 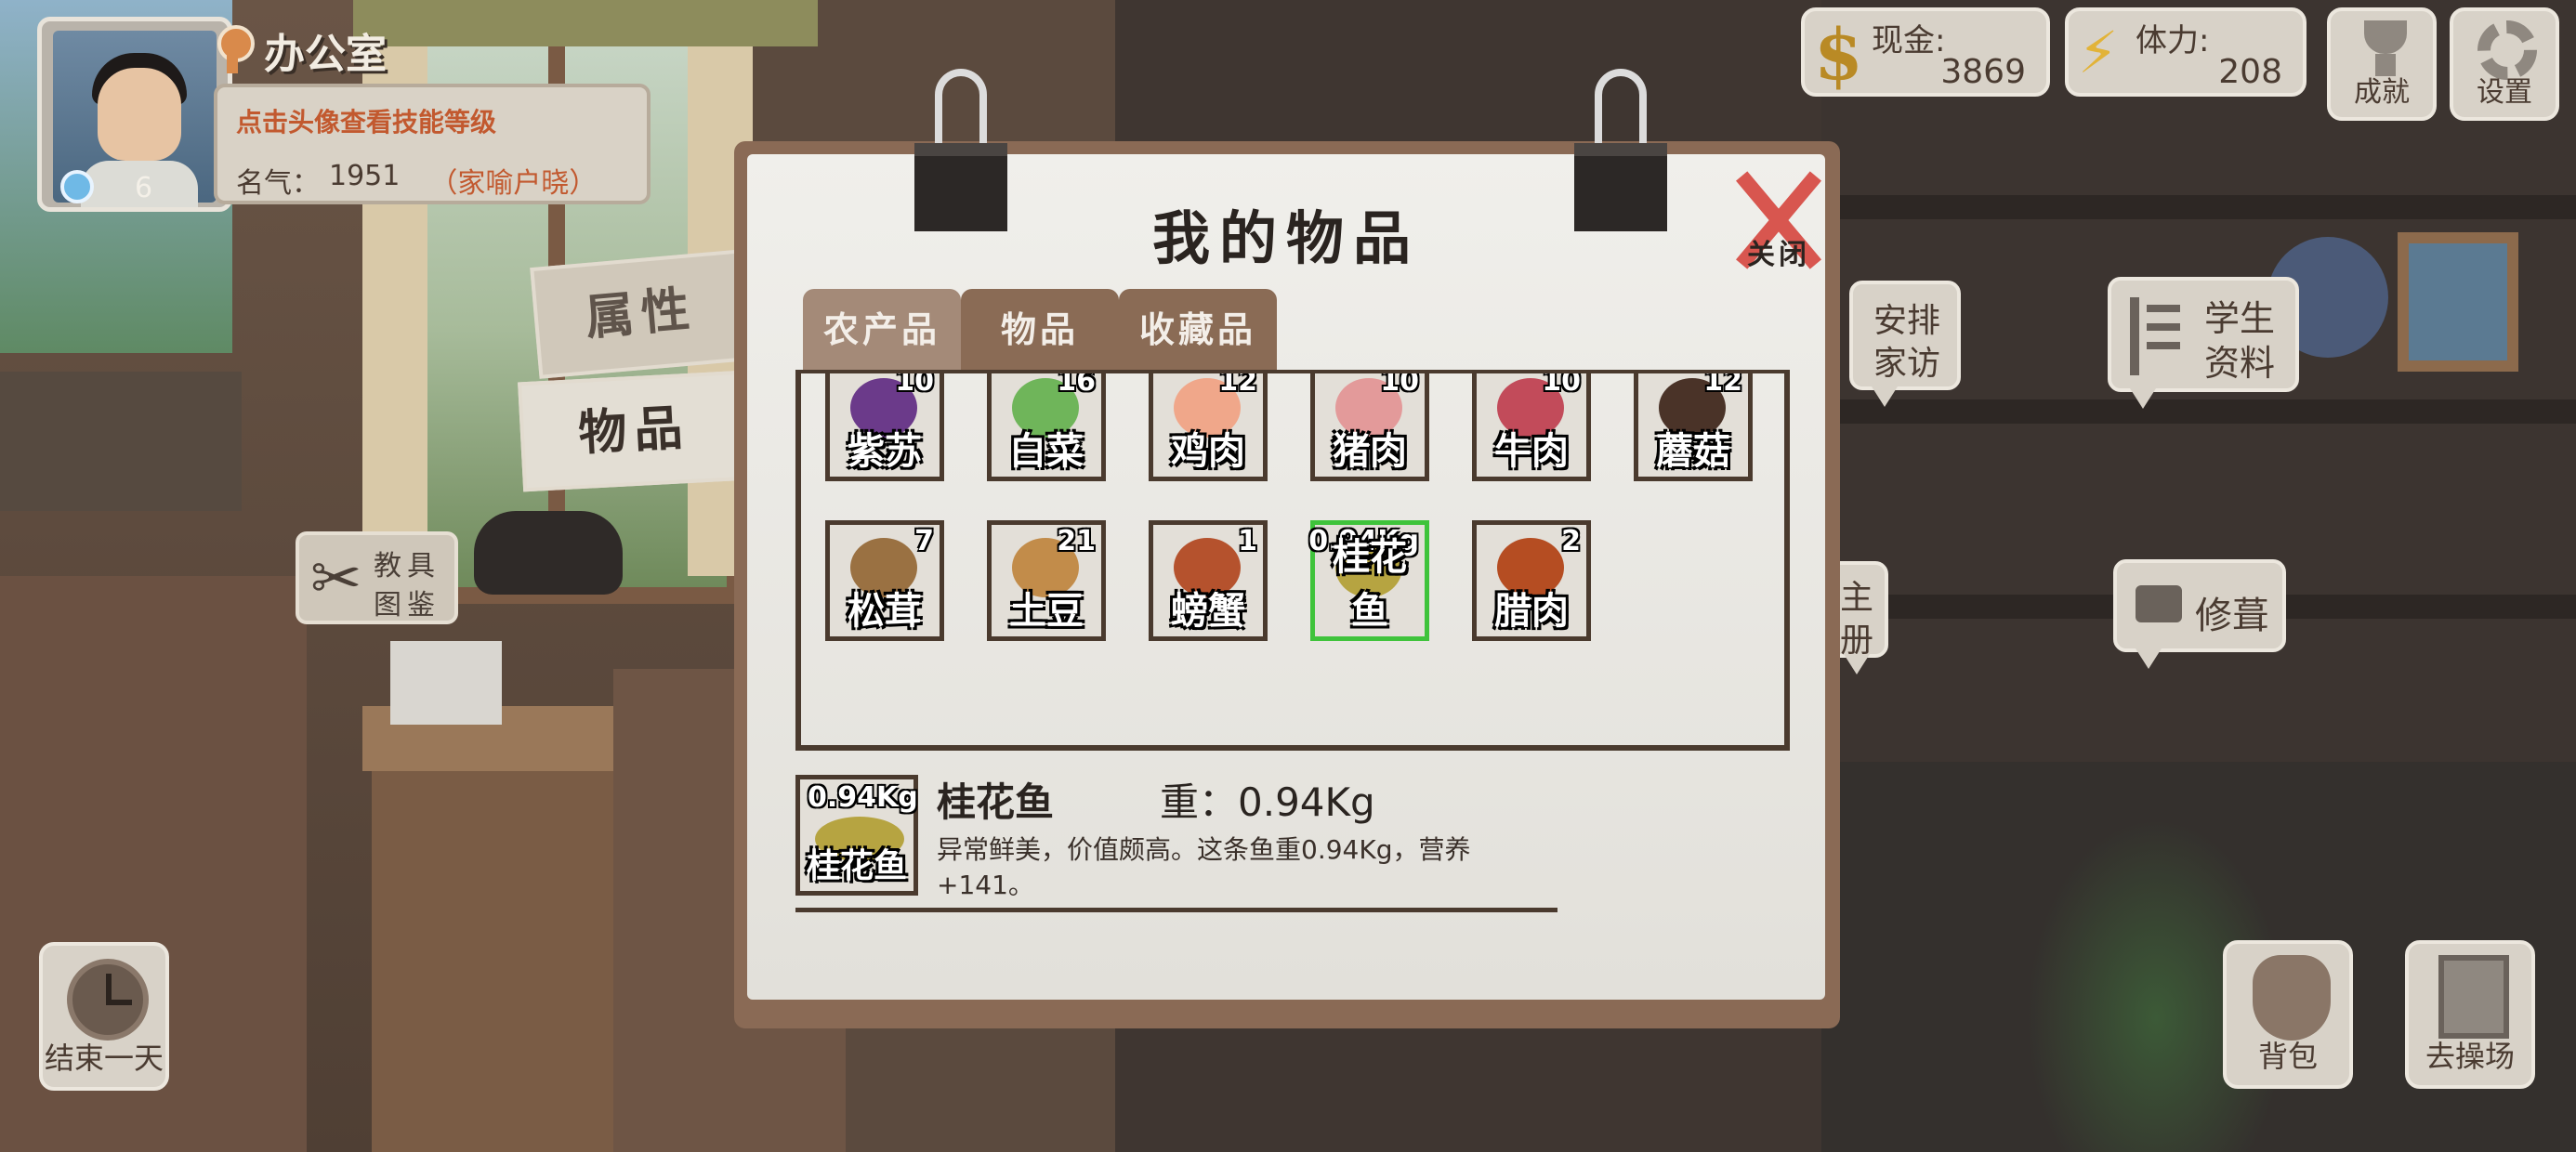 I want to click on detail-thumb-name: 桂花鱼, so click(x=856, y=866).